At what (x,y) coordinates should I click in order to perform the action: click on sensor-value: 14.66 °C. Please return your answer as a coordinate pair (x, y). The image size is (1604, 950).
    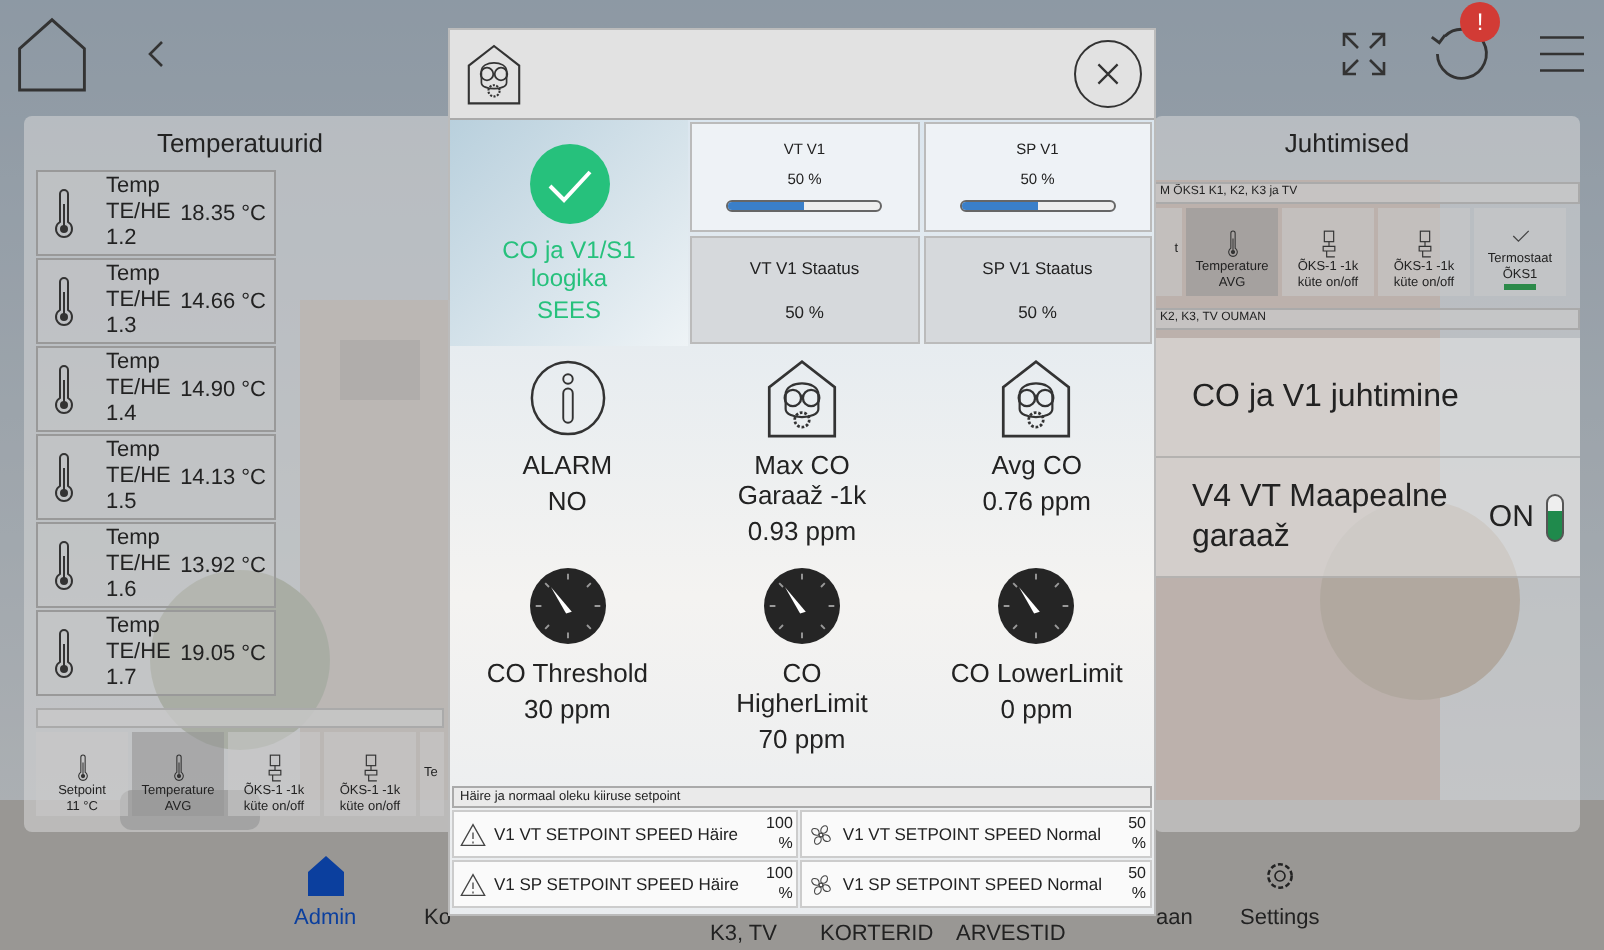
    Looking at the image, I should click on (223, 301).